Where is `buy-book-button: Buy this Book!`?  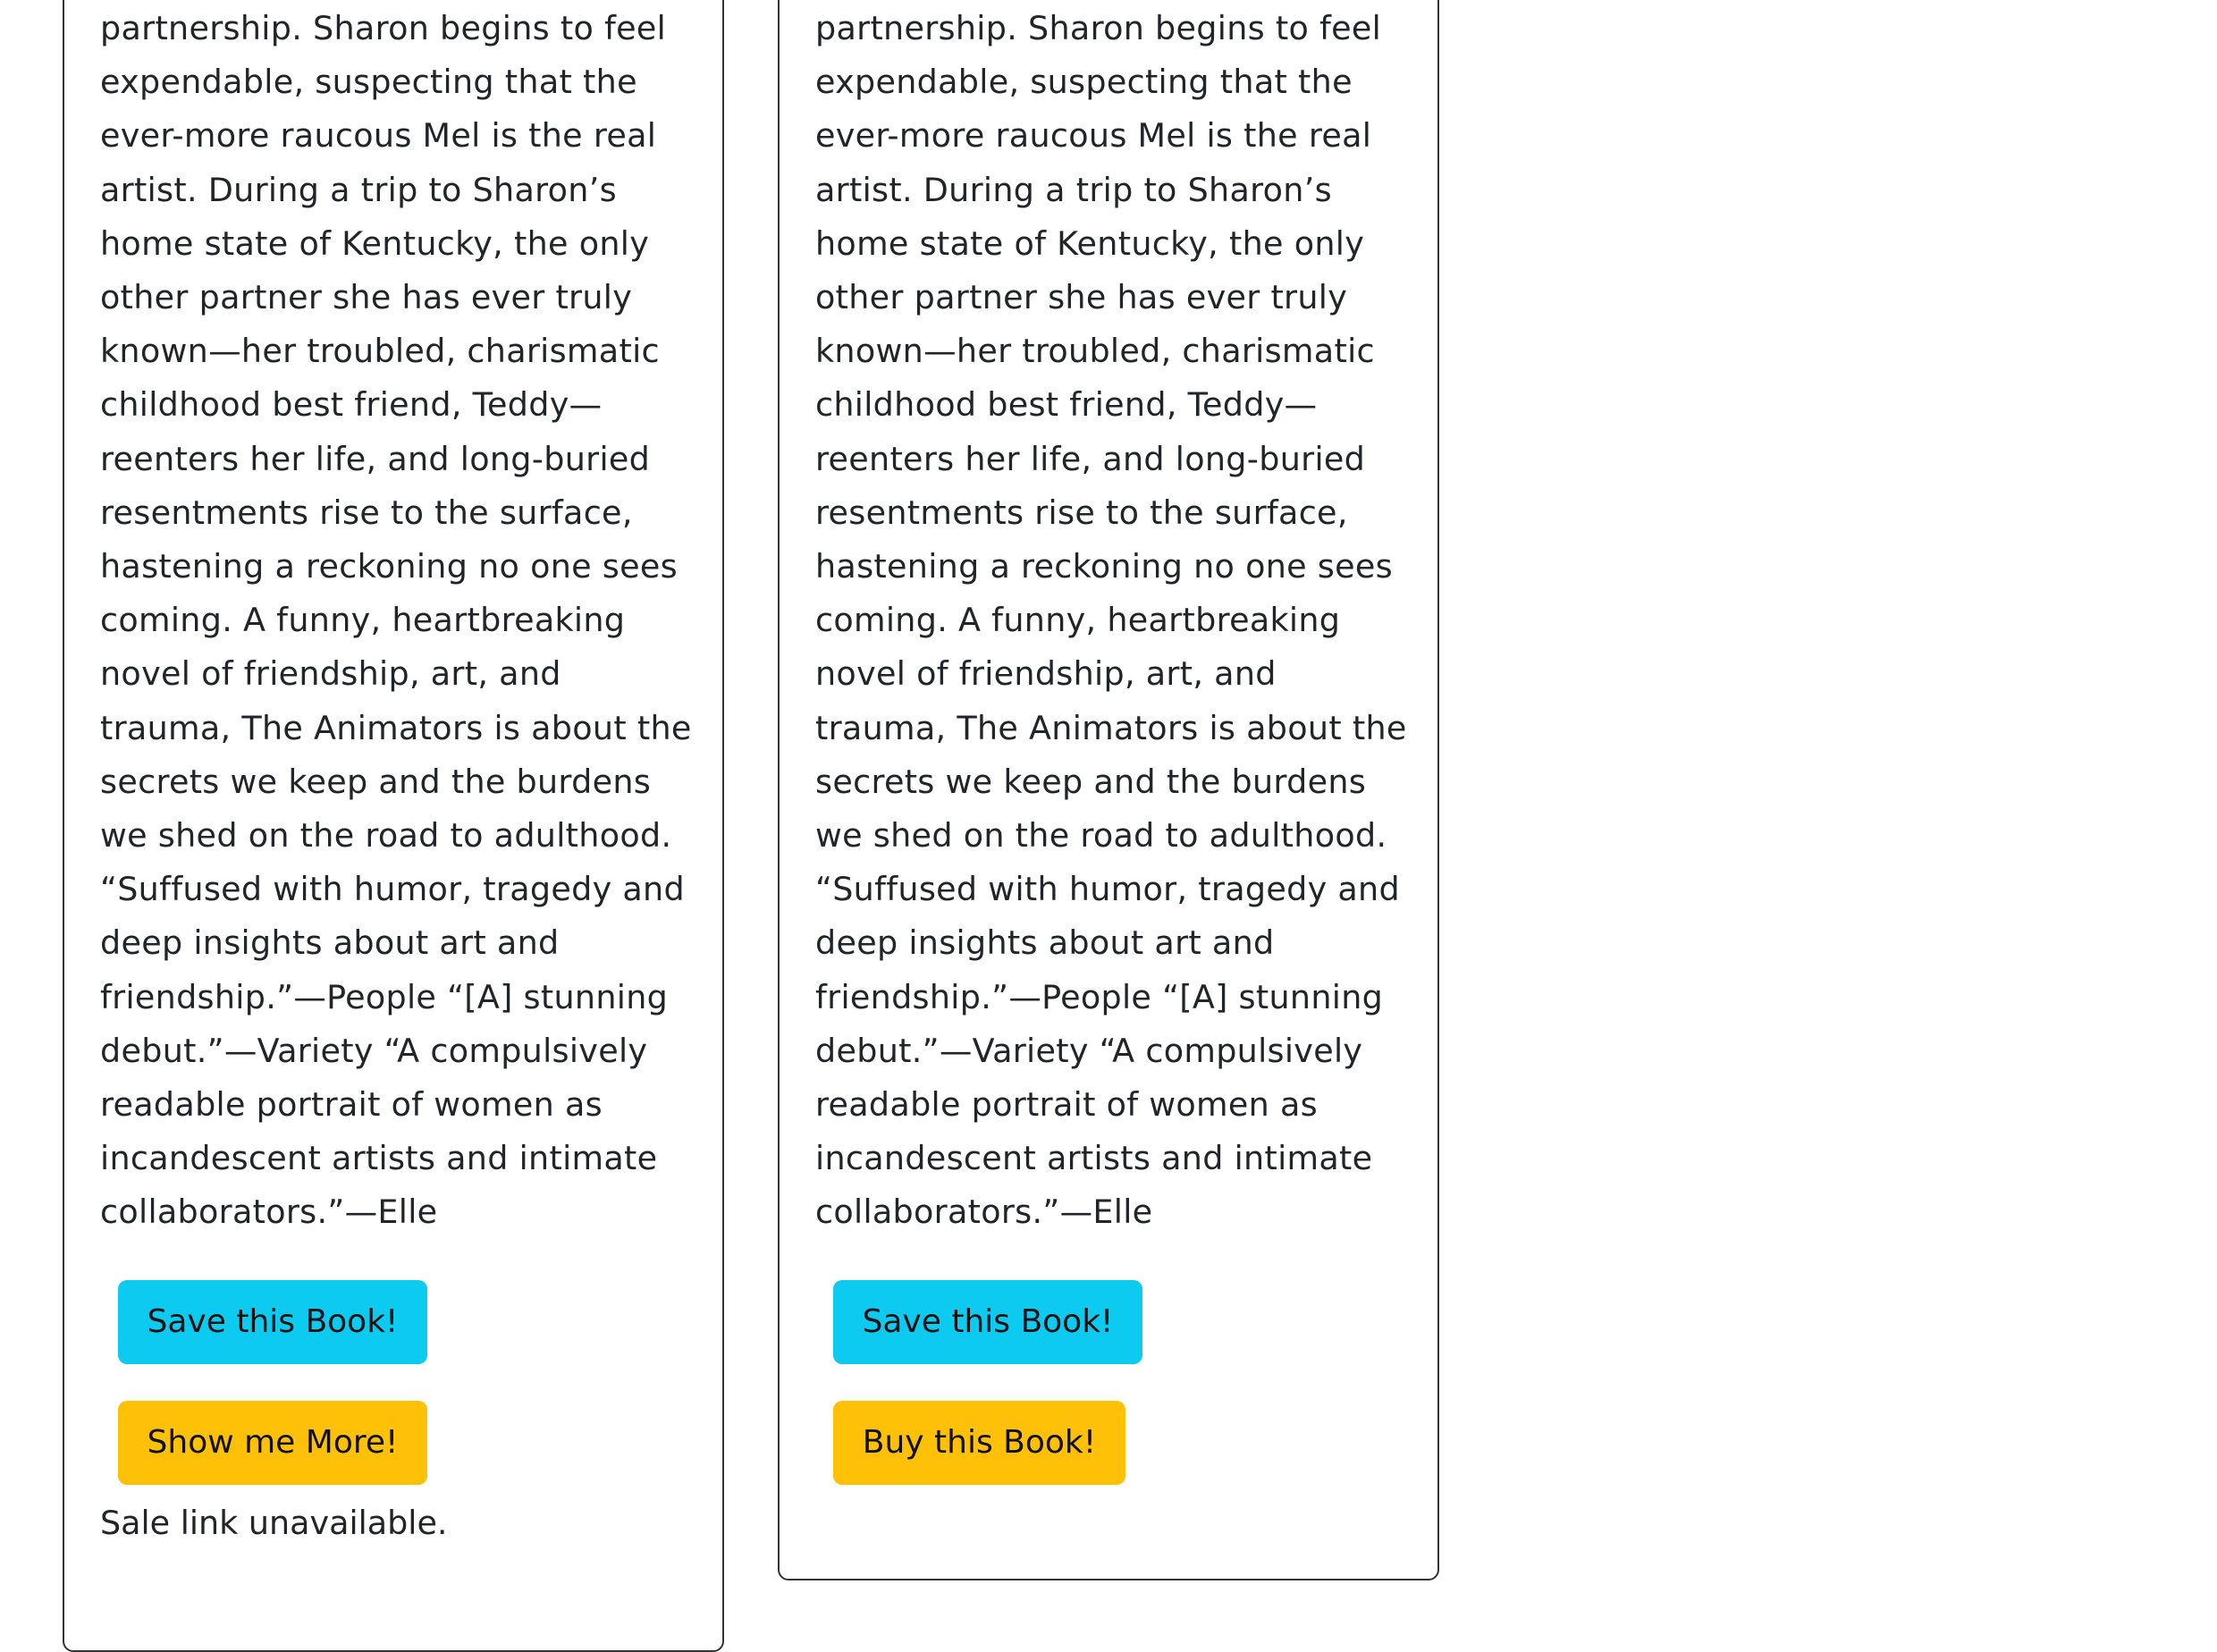
buy-book-button: Buy this Book! is located at coordinates (979, 1443).